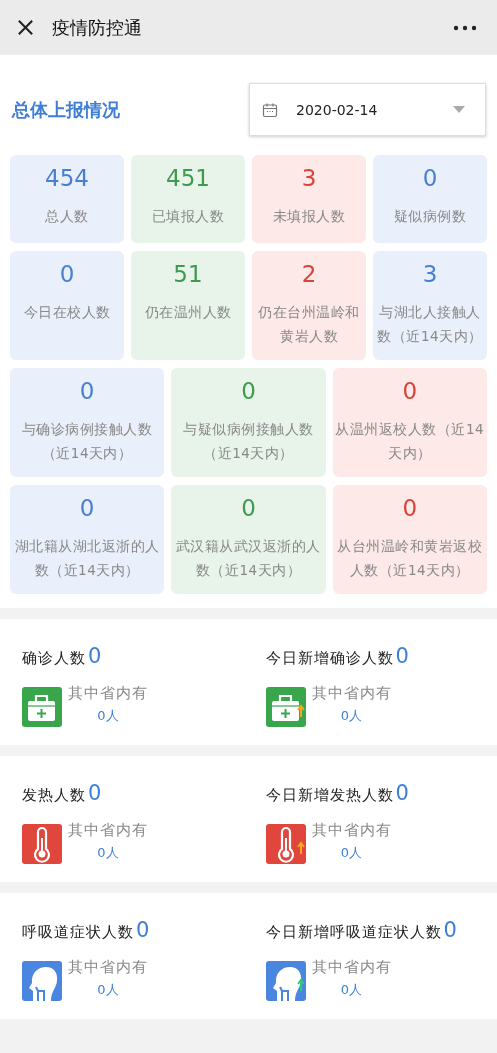  I want to click on section-heading: 总体上报情况, so click(66, 109).